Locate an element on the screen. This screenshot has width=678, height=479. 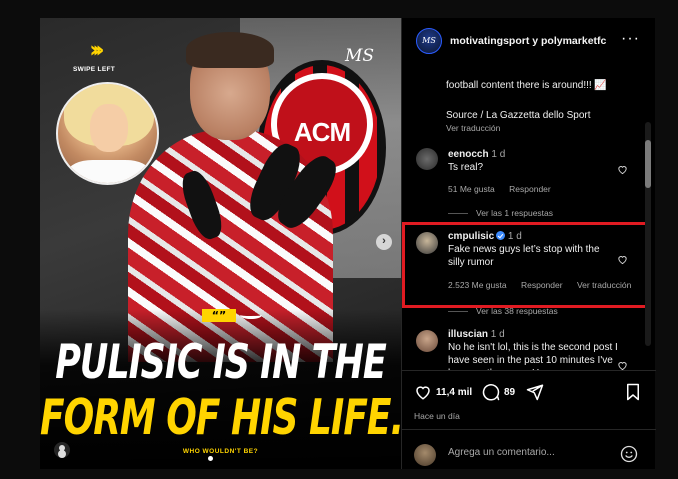
comment-username: illuscian is located at coordinates (468, 334).